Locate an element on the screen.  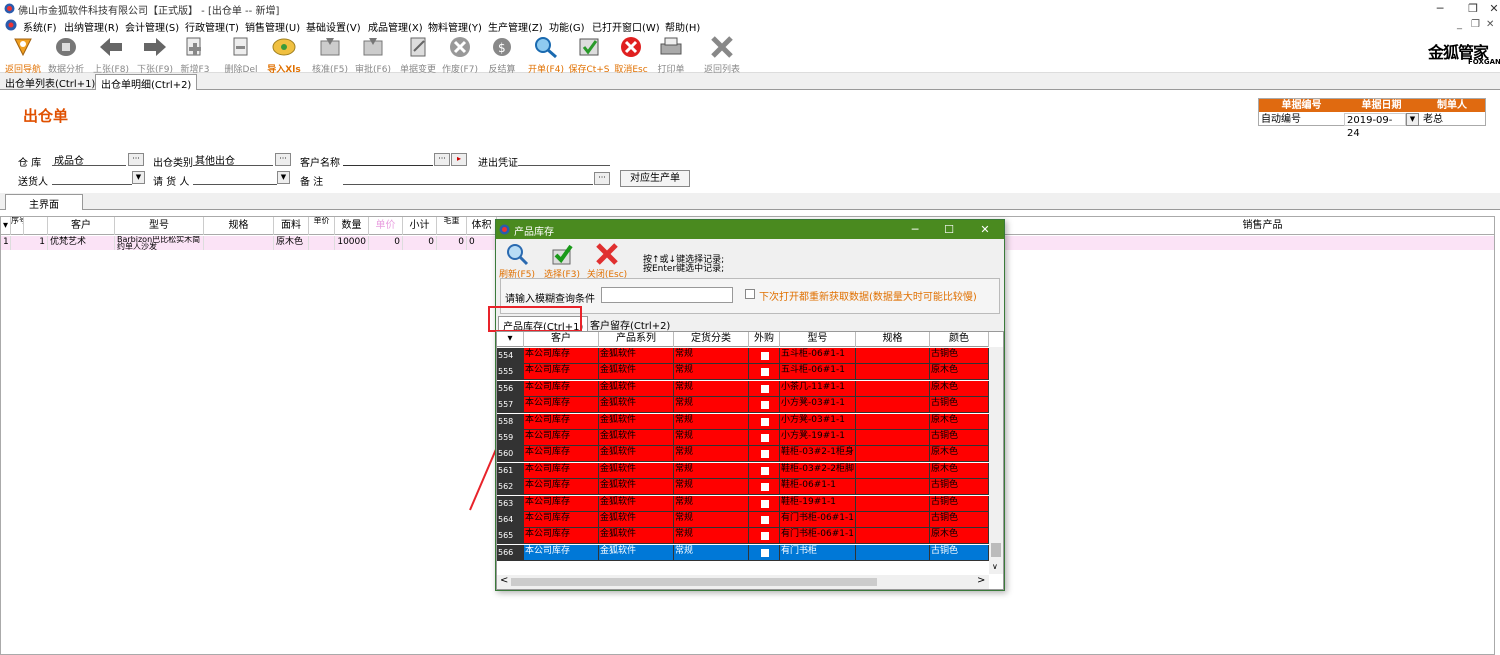
menu-materials: 物料管理(Y) is located at coordinates (455, 26).